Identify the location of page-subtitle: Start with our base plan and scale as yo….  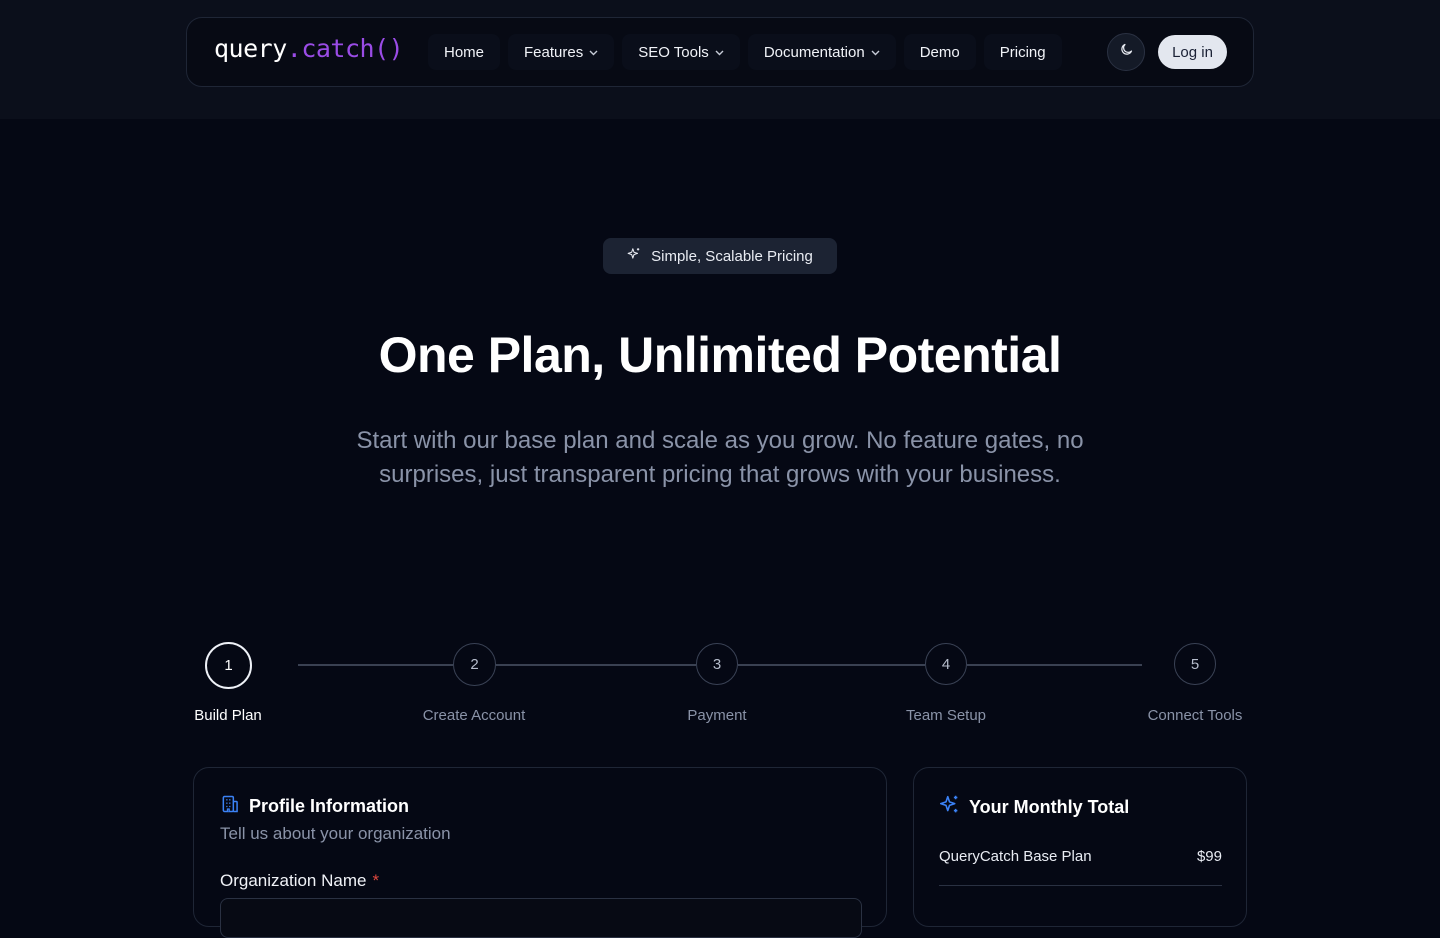
(720, 457).